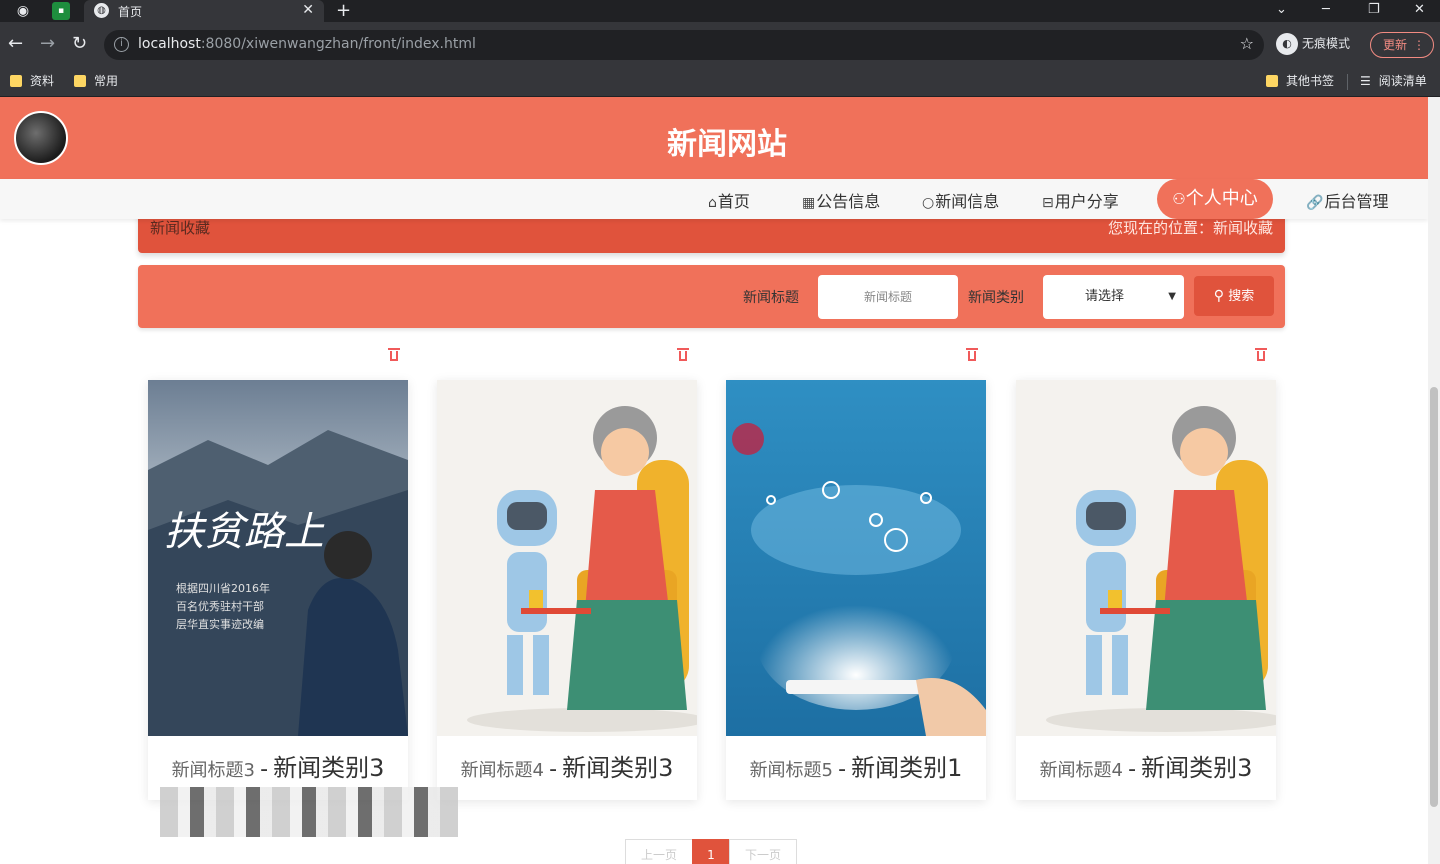  I want to click on bookmark-folder-changyong: 常用, so click(96, 80).